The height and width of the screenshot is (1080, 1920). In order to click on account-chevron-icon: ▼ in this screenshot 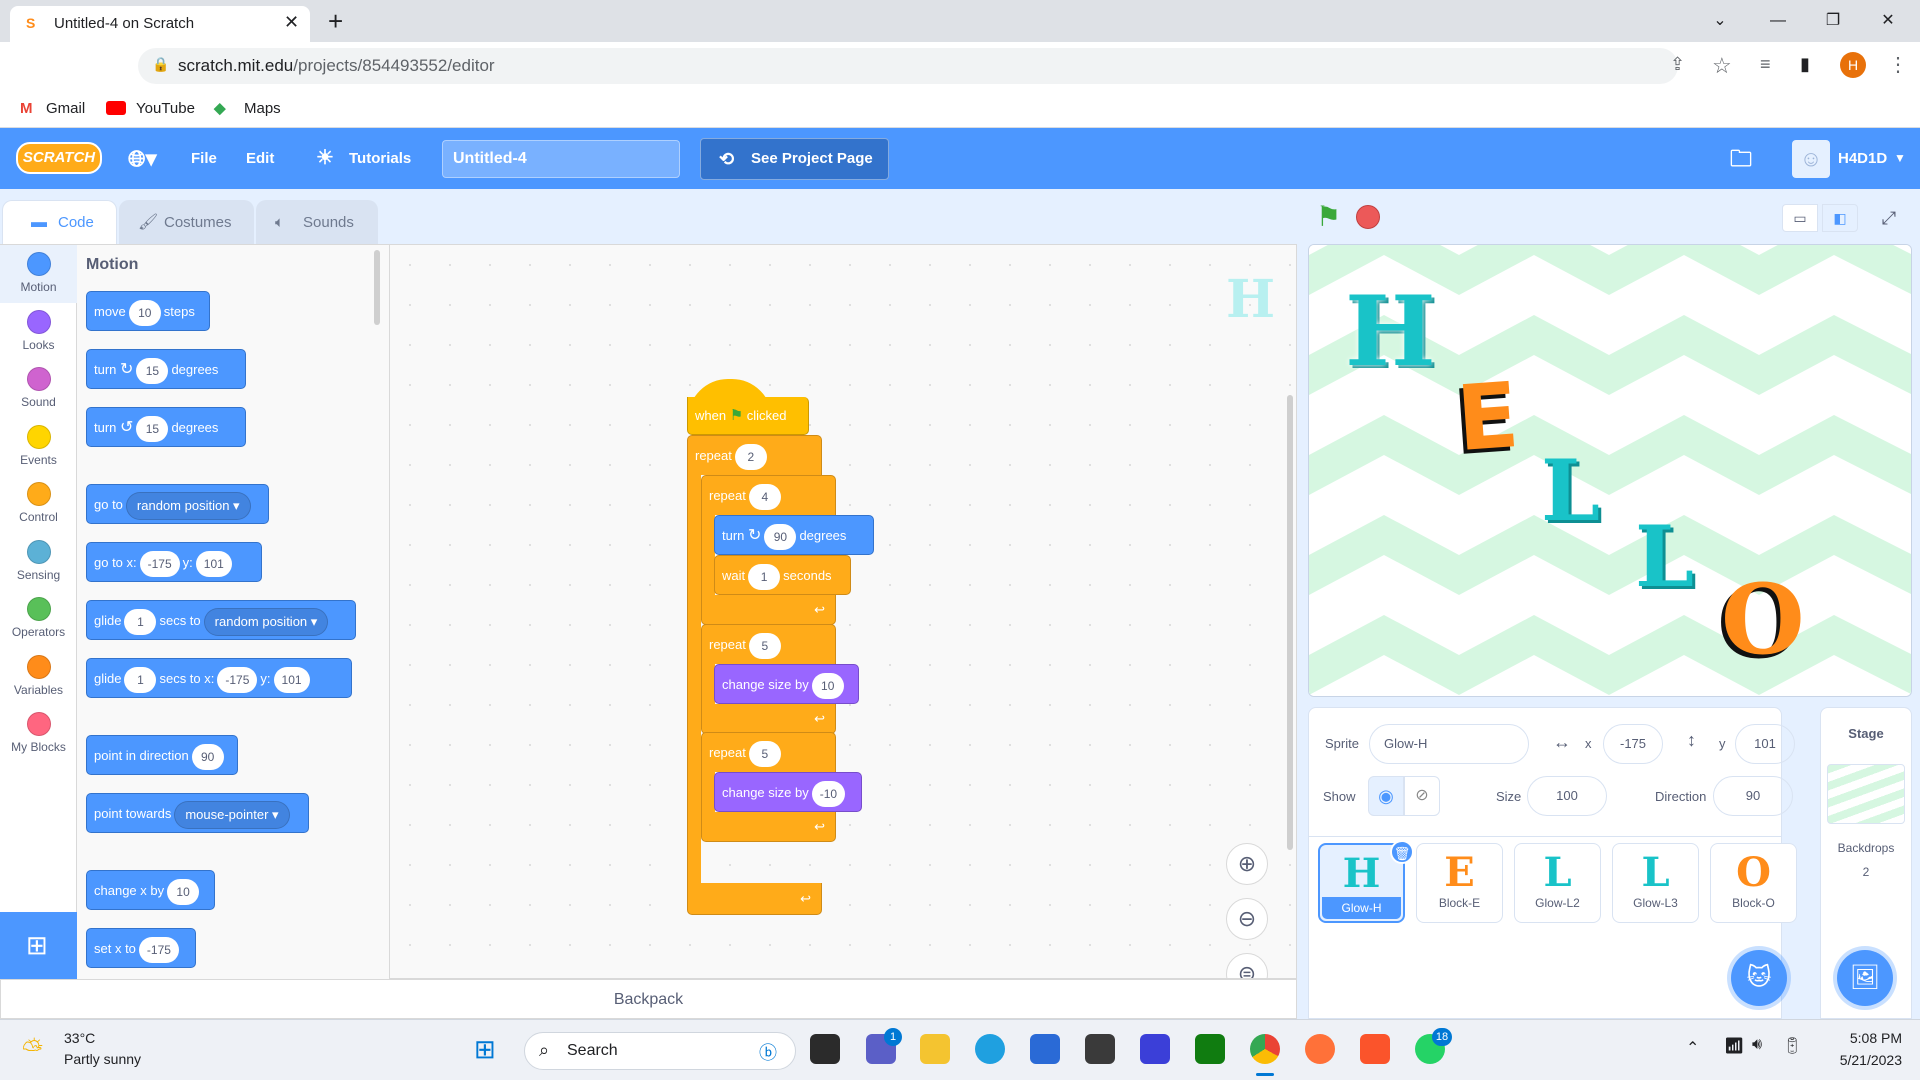, I will do `click(1900, 158)`.